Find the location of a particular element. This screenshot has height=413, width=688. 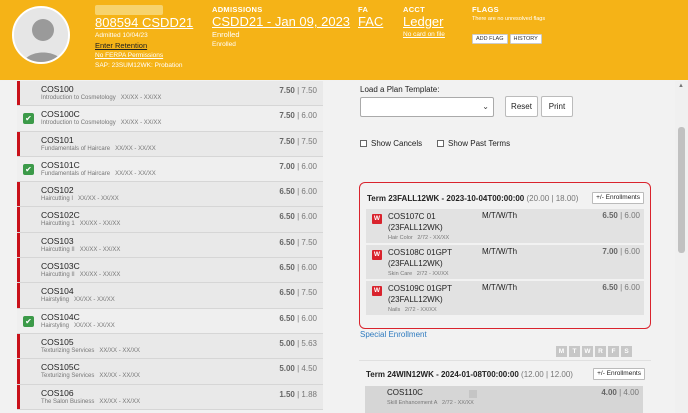

scrollbar-thumb is located at coordinates (681, 190).